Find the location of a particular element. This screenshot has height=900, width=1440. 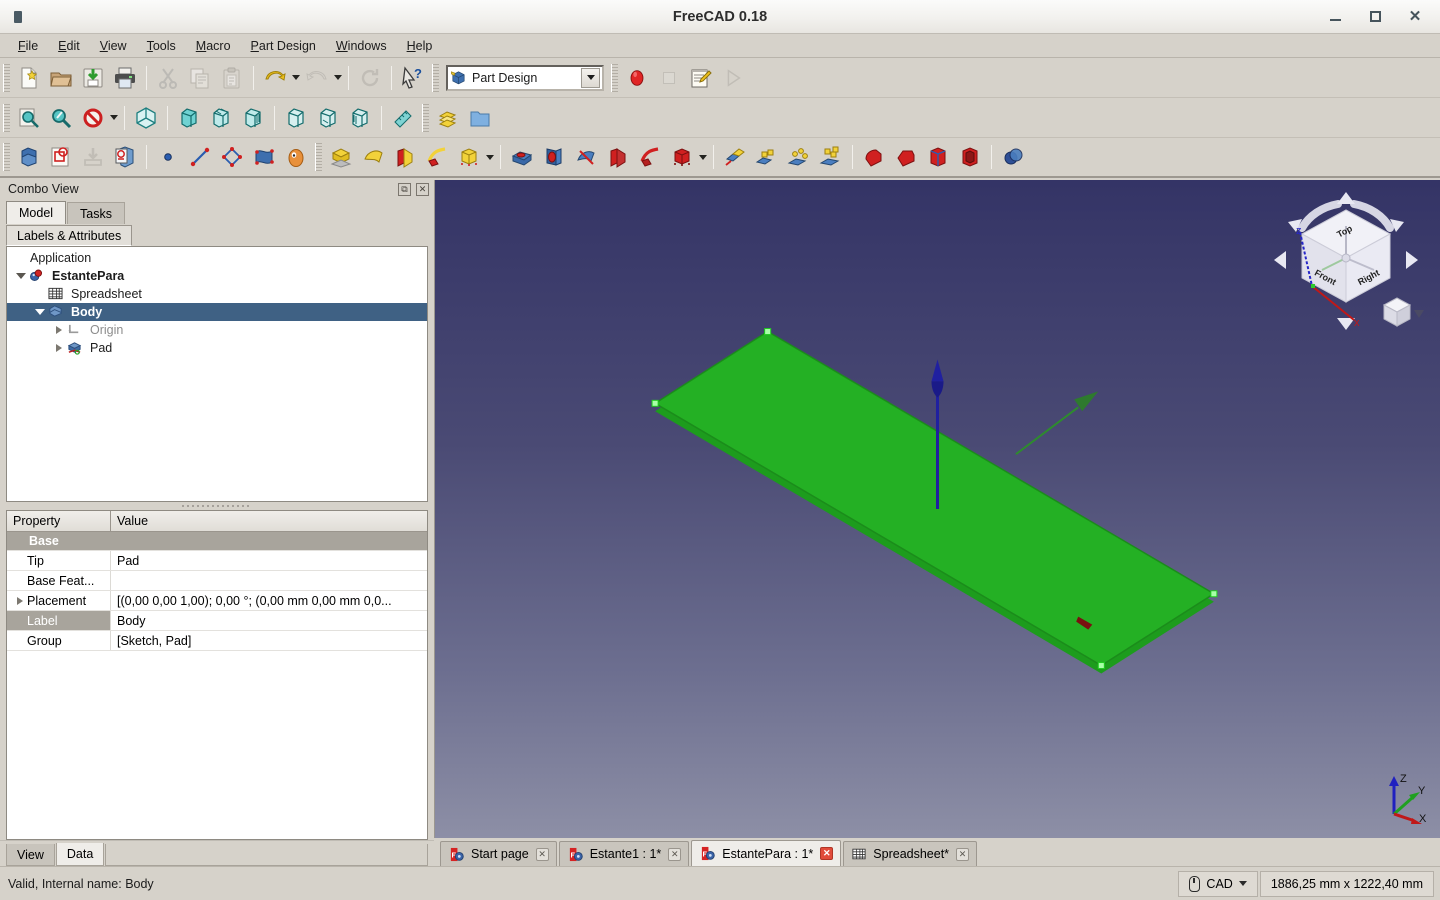

close-panel-button: ✕ is located at coordinates (422, 189).